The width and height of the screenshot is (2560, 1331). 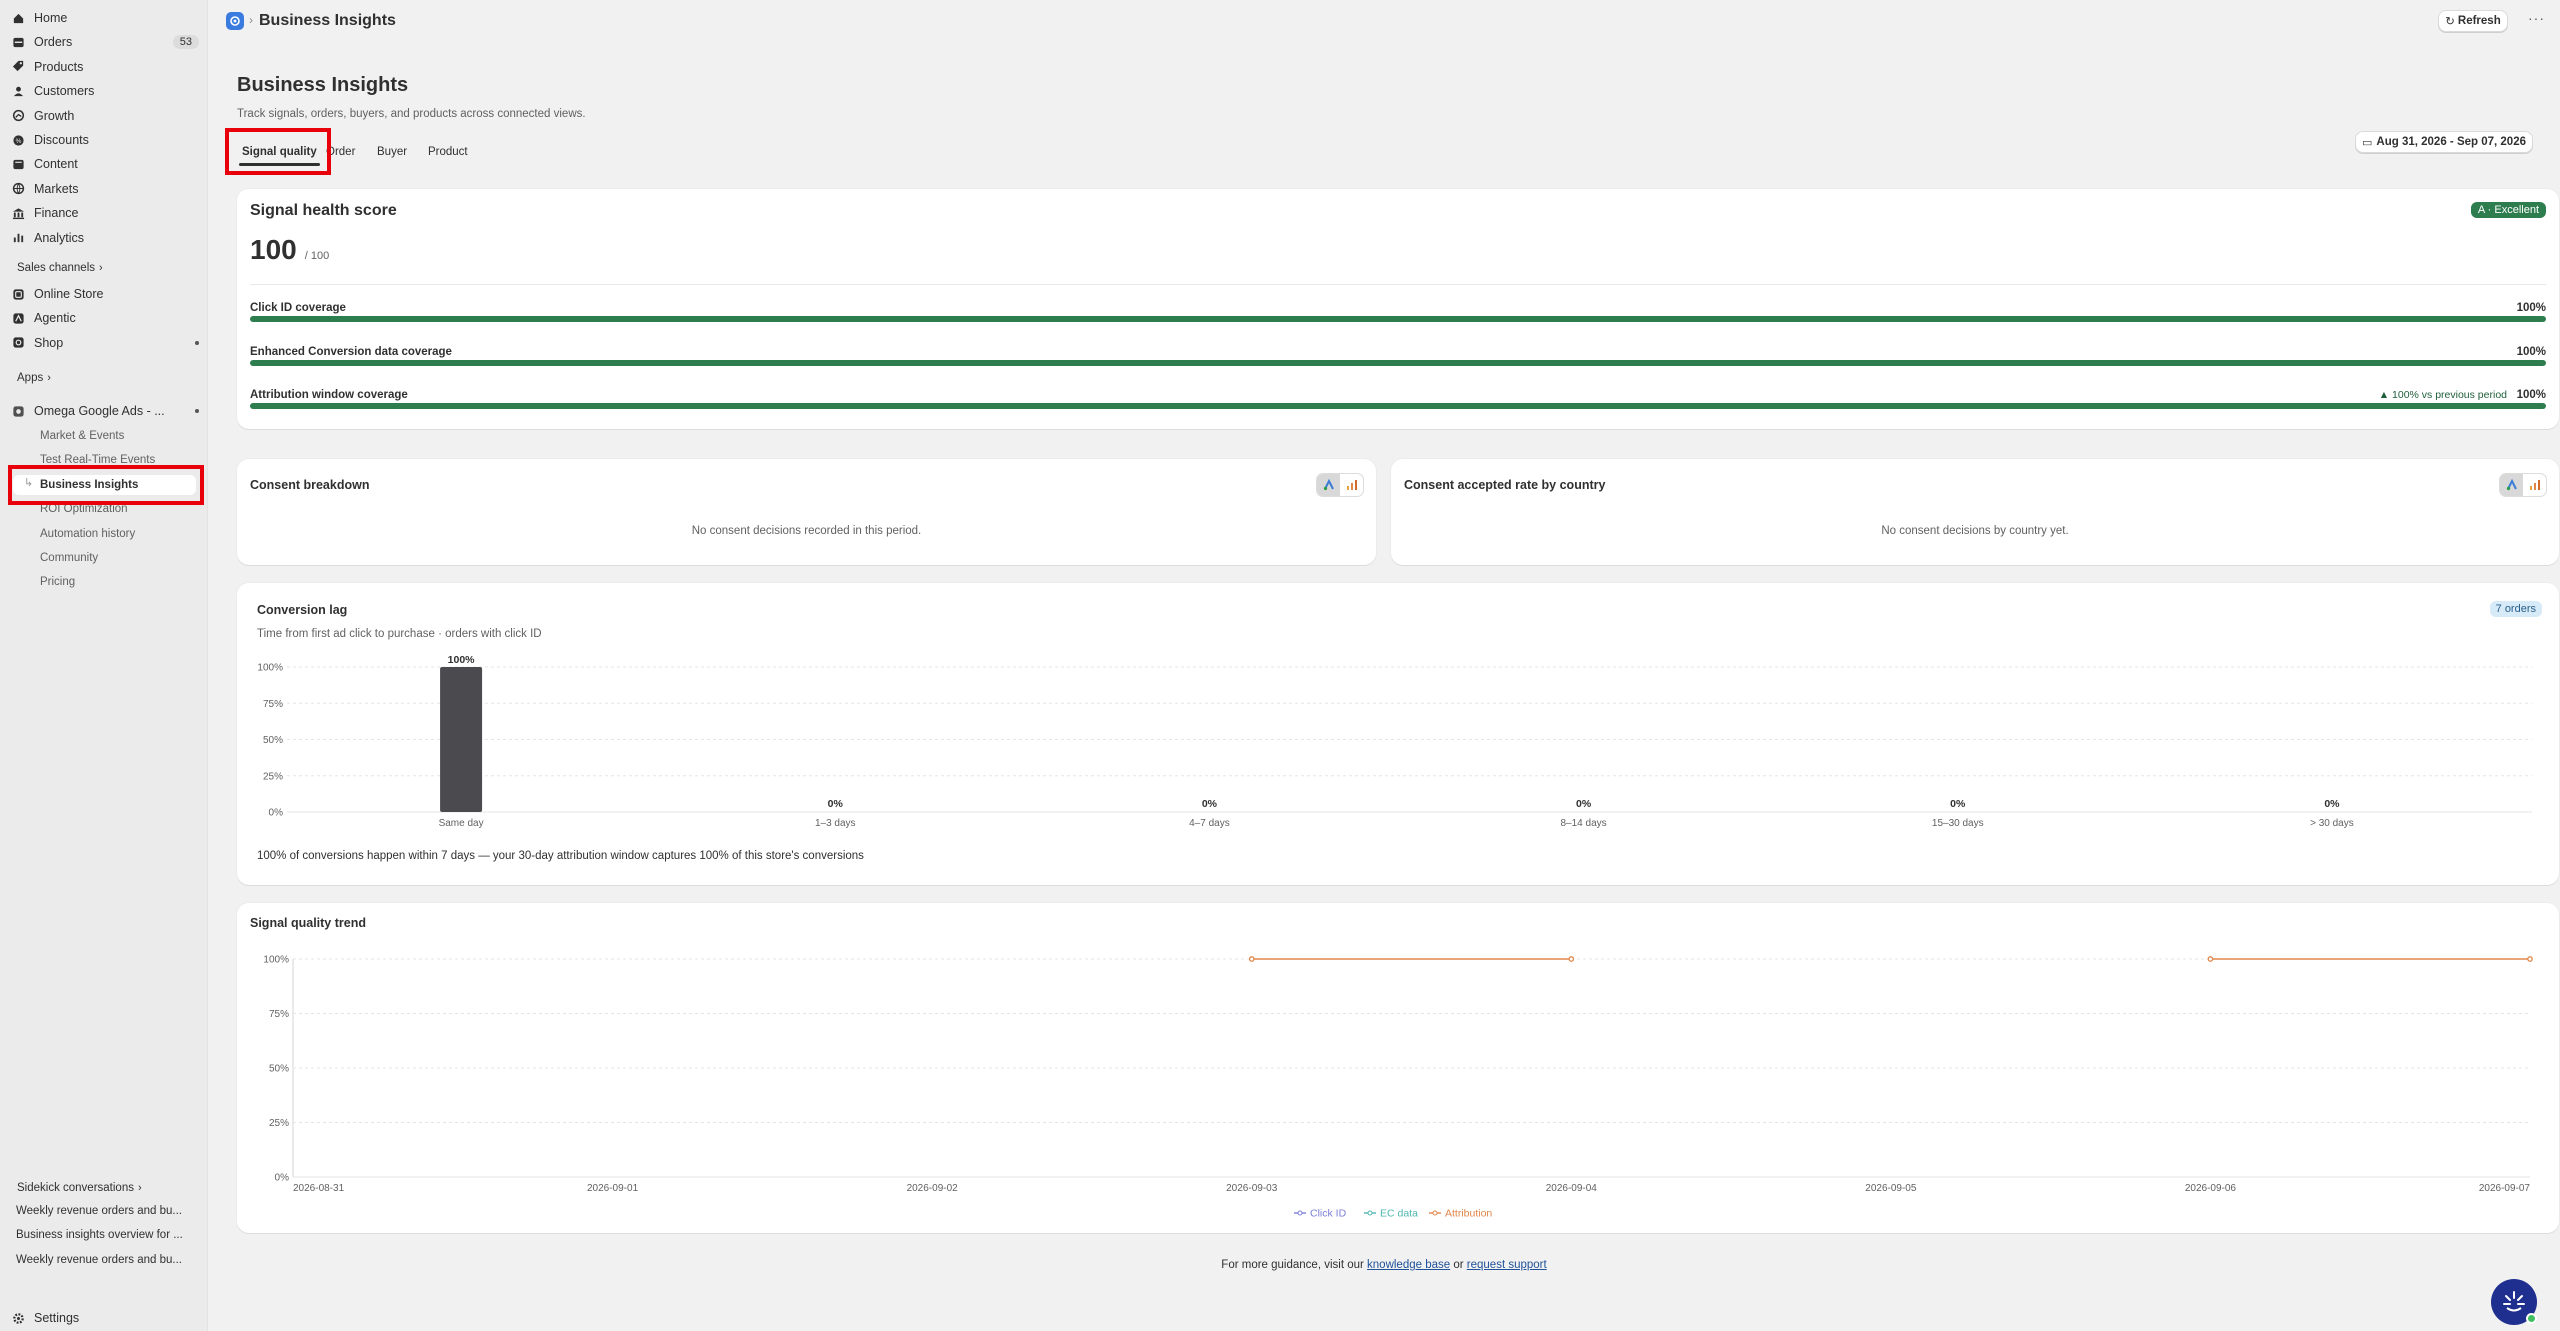 I want to click on refresh-button: ↻ Refresh, so click(x=2473, y=21).